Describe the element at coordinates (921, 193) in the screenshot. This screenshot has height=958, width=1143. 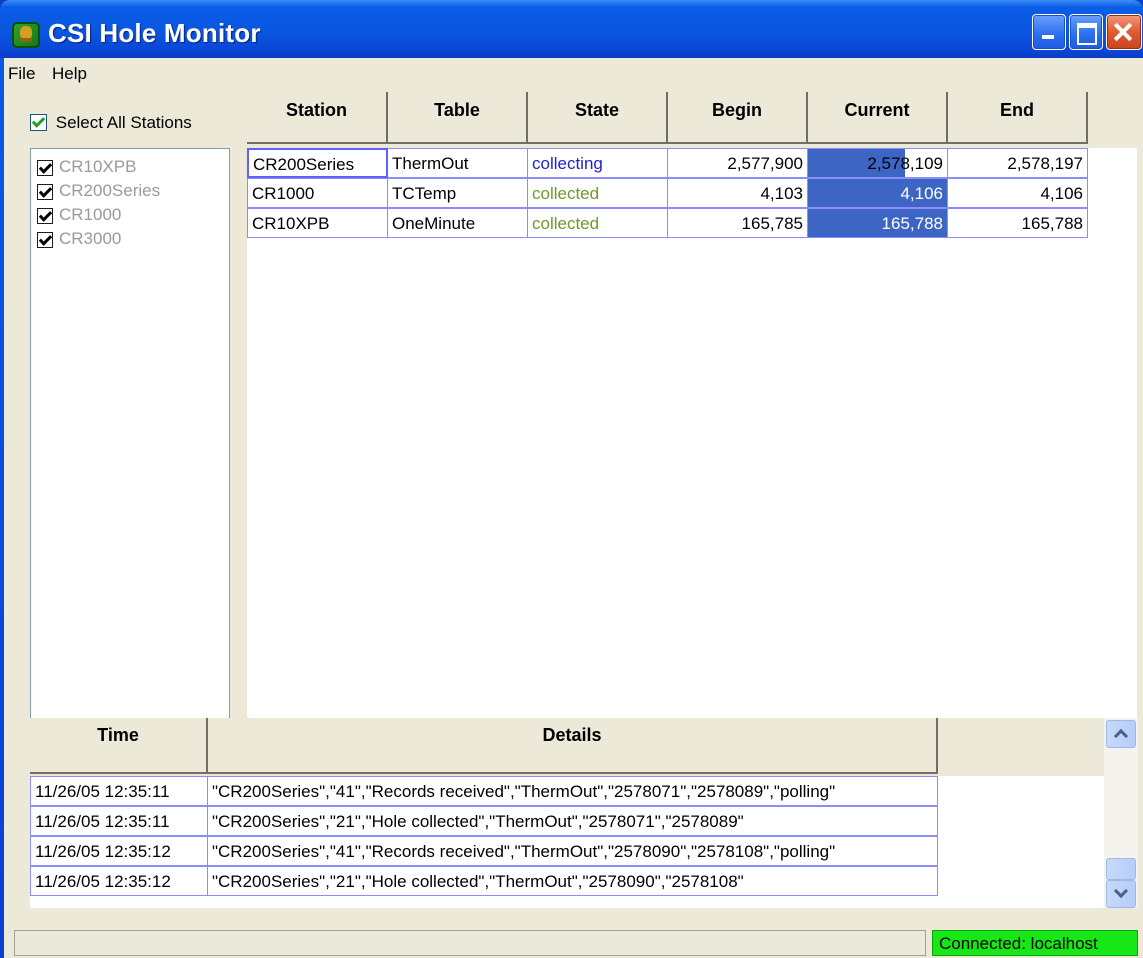
I see `current-value: 4,106` at that location.